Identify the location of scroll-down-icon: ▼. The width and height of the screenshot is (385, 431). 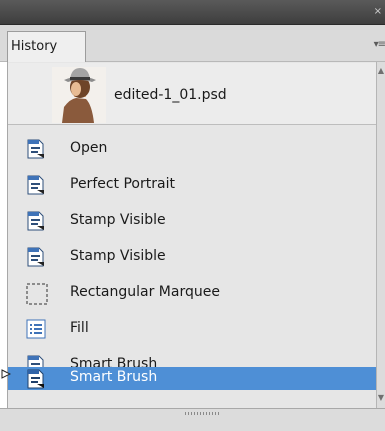
(381, 397).